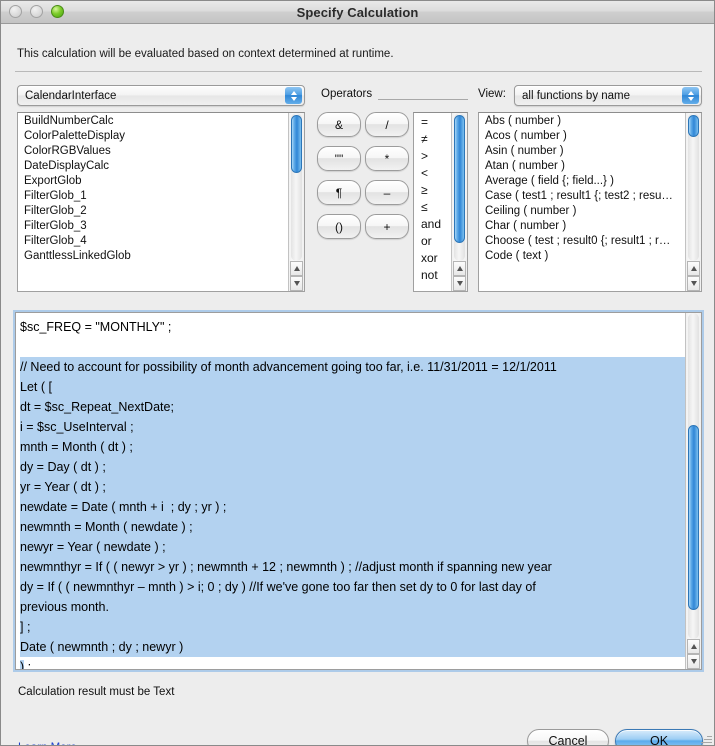 The image size is (715, 746). I want to click on operator-button: /, so click(387, 124).